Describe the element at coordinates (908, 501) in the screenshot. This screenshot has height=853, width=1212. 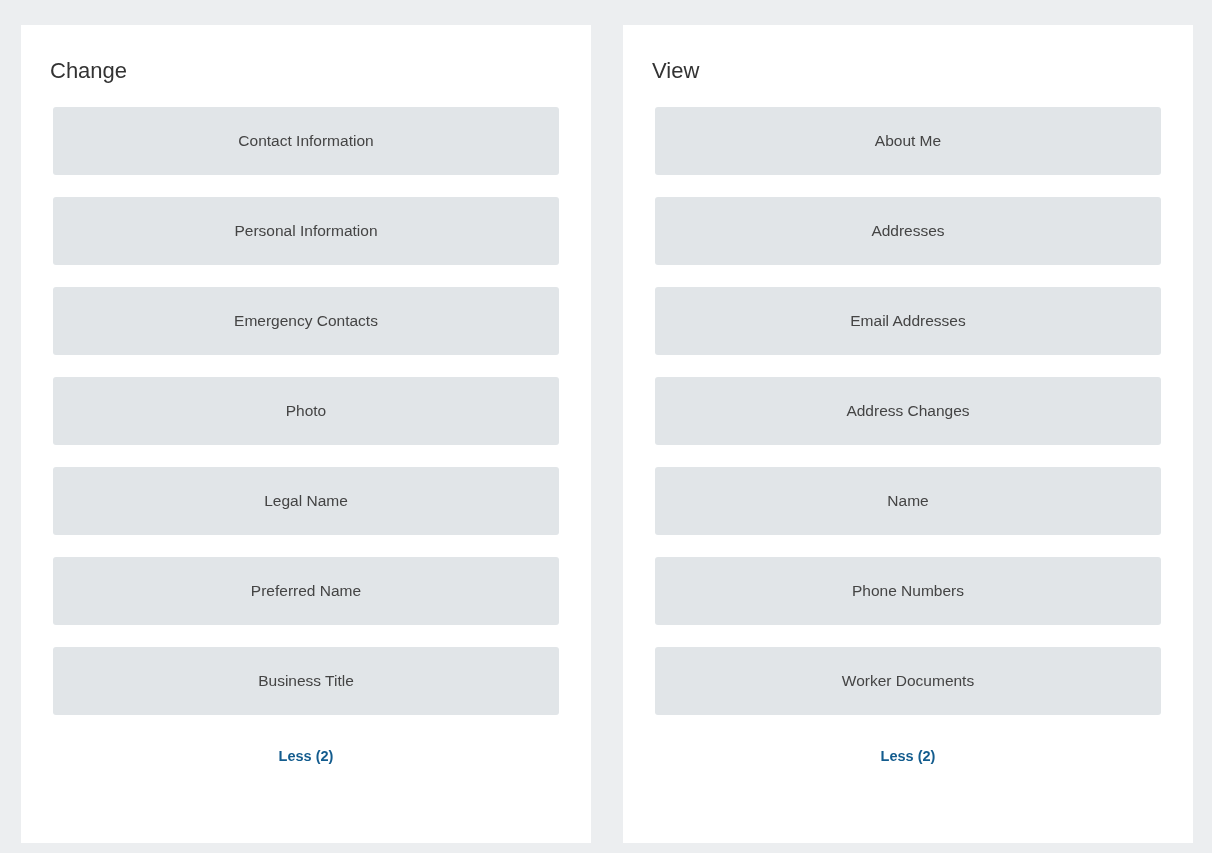
I see `action-button: Name` at that location.